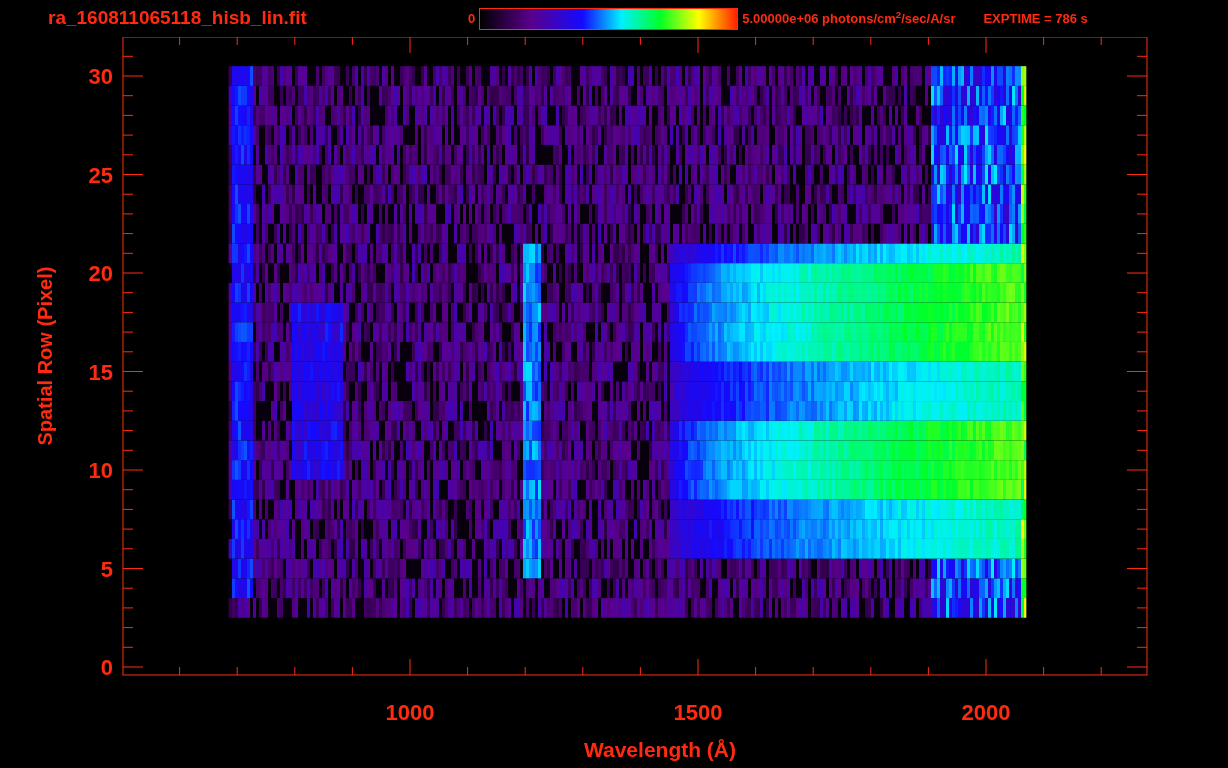 The image size is (1228, 768). I want to click on y-tick-label: 20, so click(100, 273).